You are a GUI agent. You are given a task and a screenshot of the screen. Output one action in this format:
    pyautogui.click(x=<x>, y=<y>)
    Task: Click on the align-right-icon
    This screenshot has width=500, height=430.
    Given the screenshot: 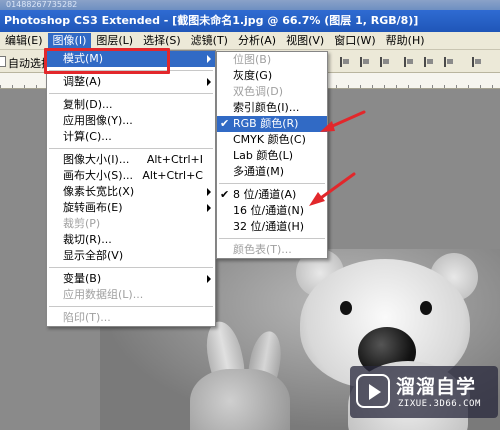 What is the action you would take?
    pyautogui.click(x=384, y=61)
    